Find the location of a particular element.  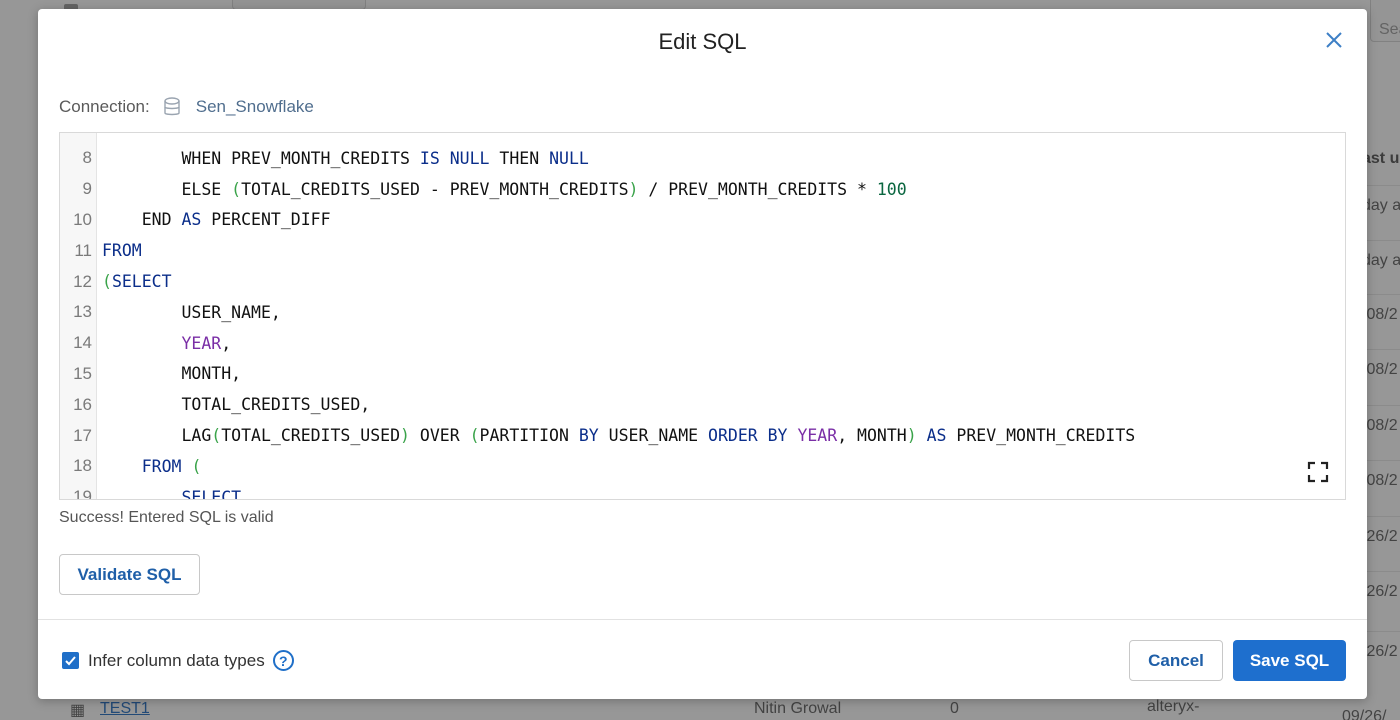

line-number: 11 is located at coordinates (83, 250).